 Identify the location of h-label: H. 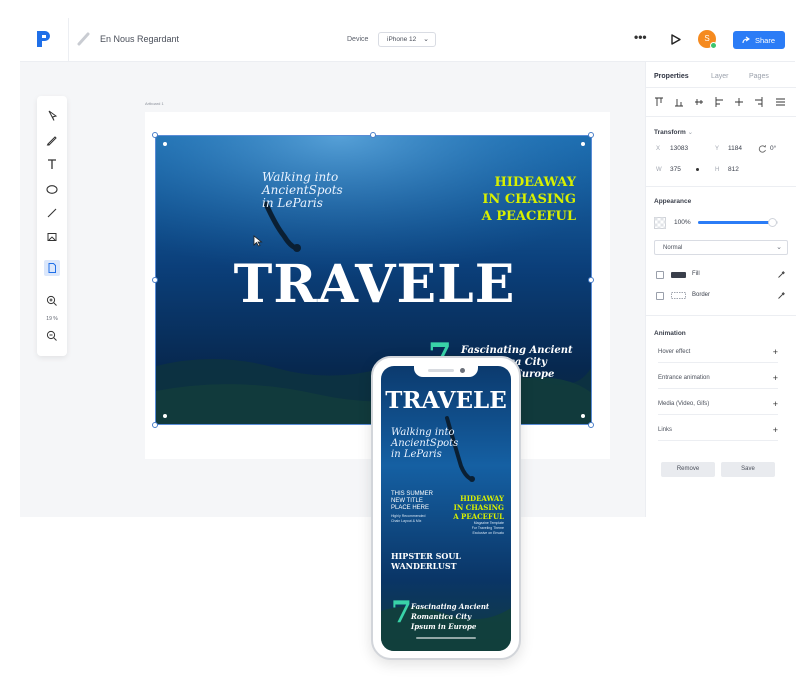
(717, 170).